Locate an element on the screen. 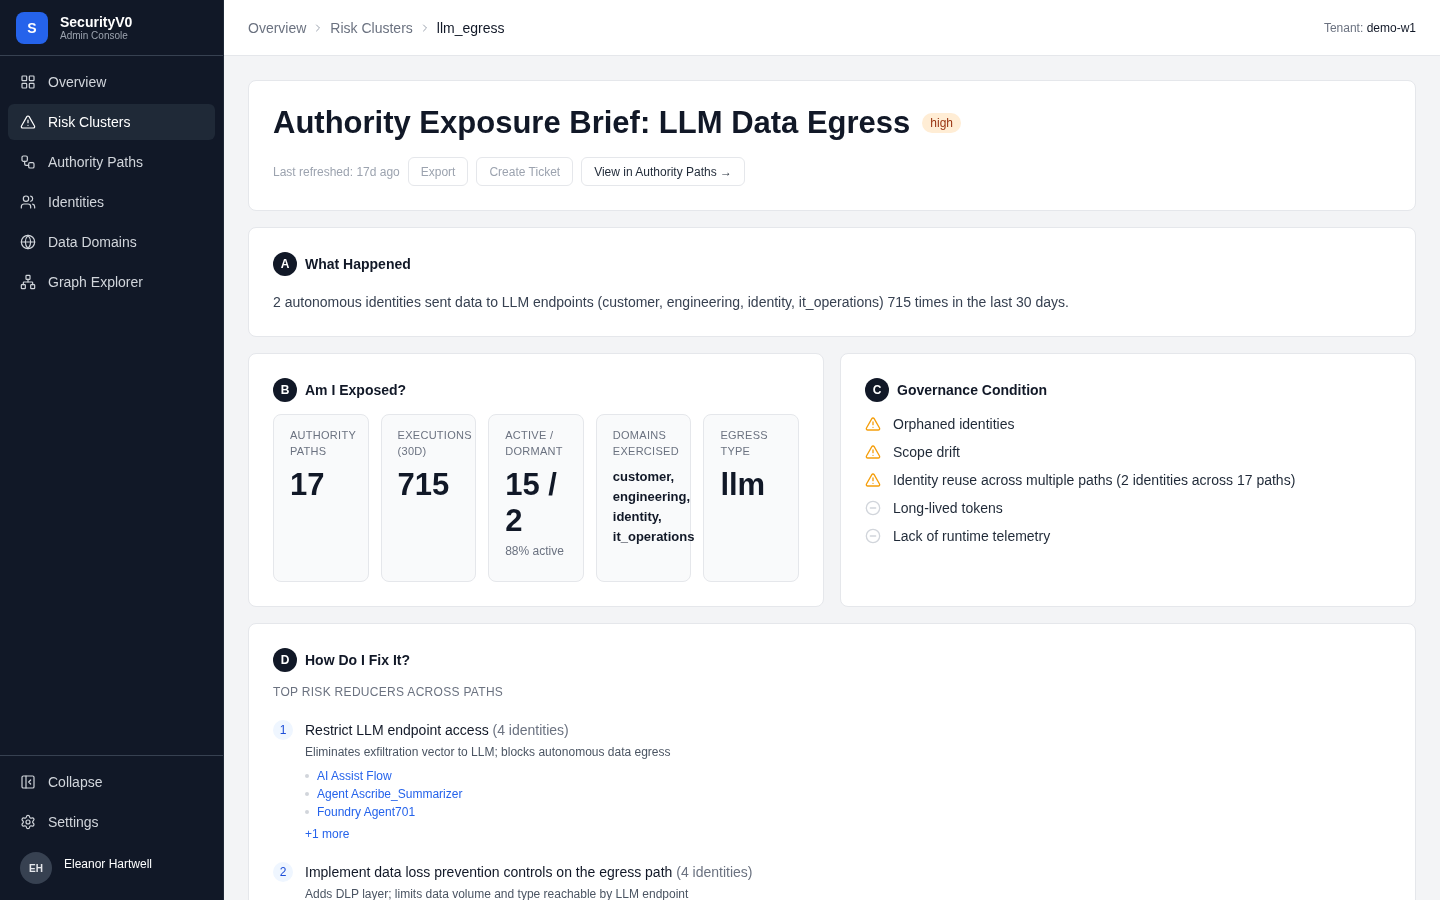 The width and height of the screenshot is (1440, 900). section-letter-badge: B is located at coordinates (285, 390).